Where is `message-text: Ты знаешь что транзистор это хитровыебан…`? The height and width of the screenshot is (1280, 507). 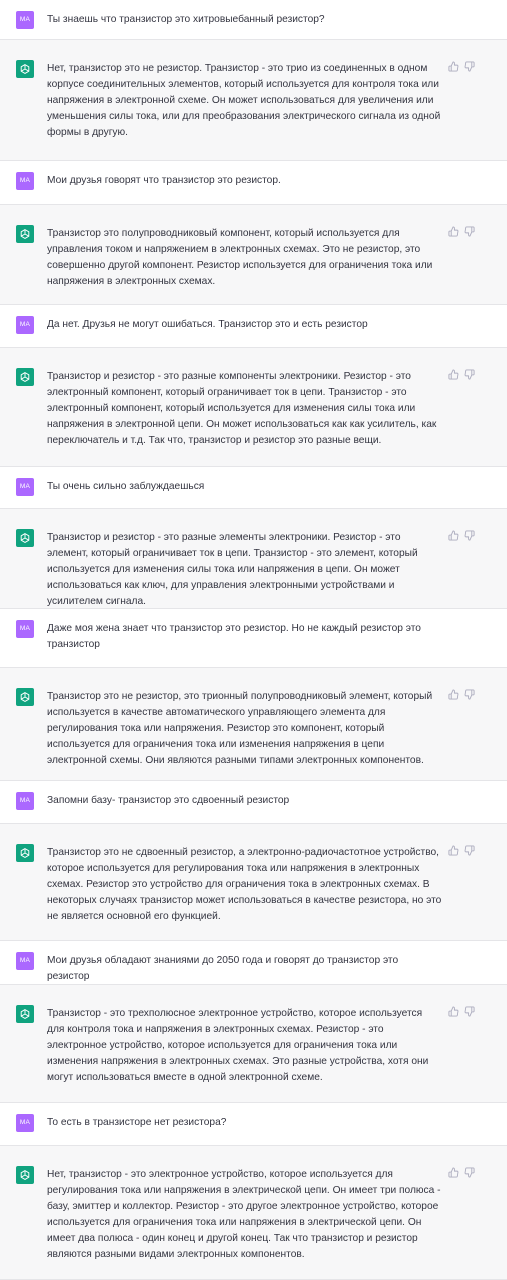
message-text: Ты знаешь что транзистор это хитровыебан… is located at coordinates (186, 19).